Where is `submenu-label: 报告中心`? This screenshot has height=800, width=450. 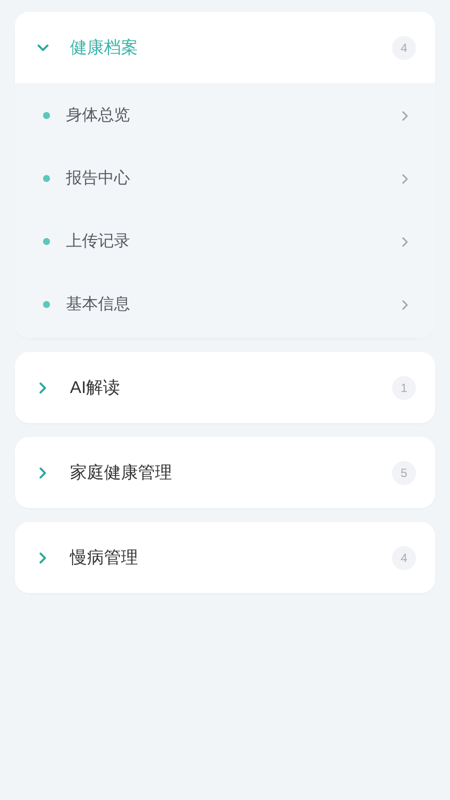
submenu-label: 报告中心 is located at coordinates (98, 178).